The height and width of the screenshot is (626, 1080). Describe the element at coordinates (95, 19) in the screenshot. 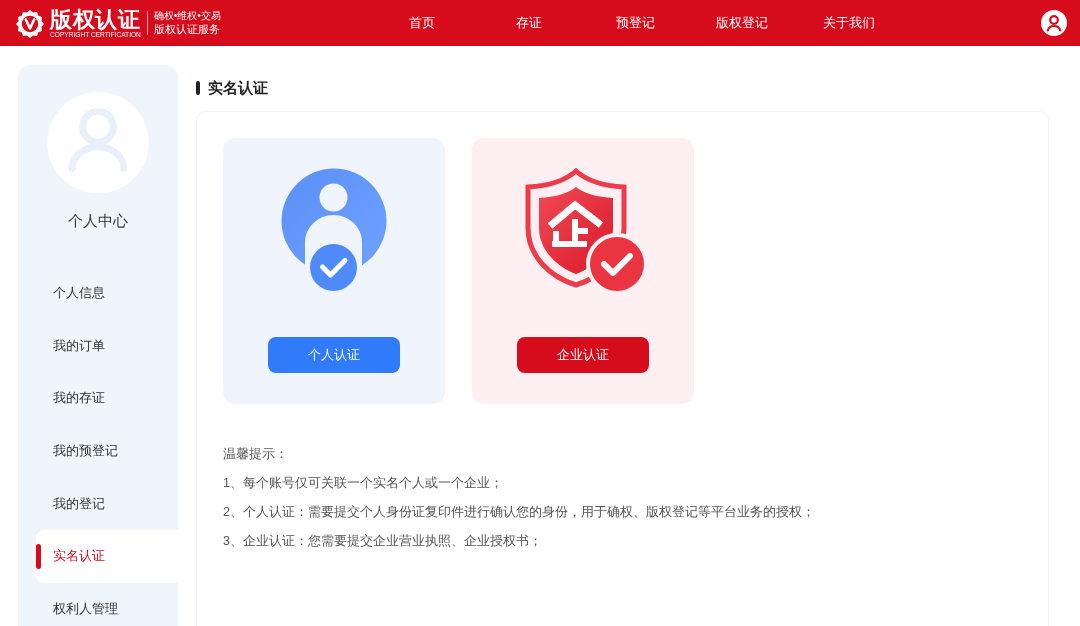

I see `logo-title: 版权认证` at that location.